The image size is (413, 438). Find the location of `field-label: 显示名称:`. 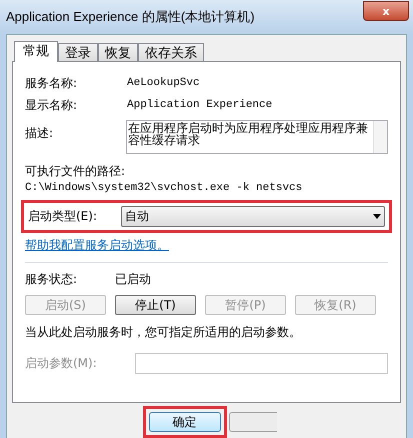

field-label: 显示名称: is located at coordinates (51, 105).